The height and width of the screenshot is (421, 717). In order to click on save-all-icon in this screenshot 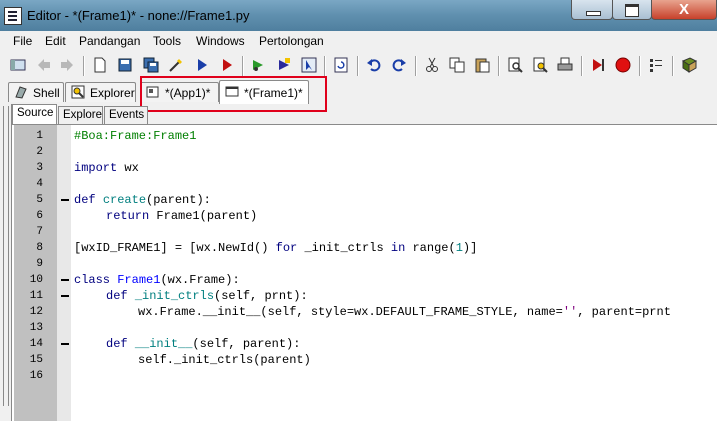, I will do `click(151, 65)`.